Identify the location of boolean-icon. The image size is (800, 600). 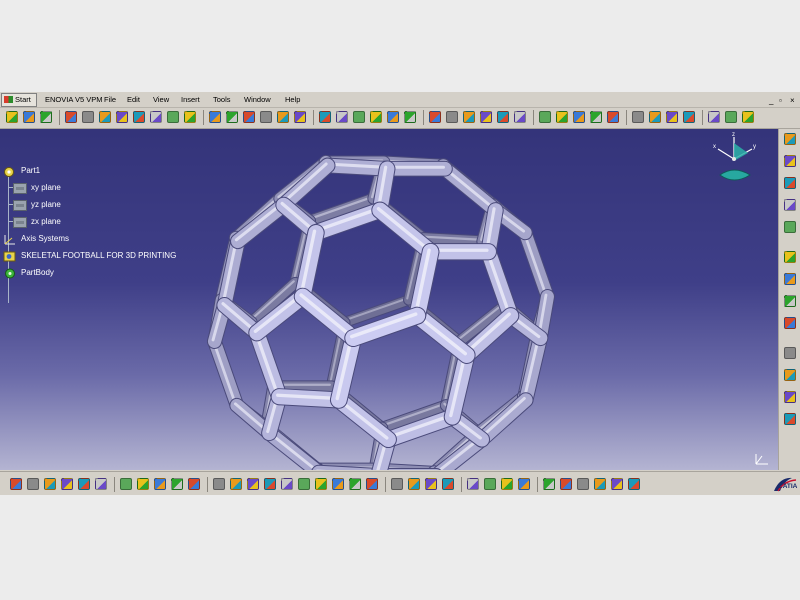
(638, 117).